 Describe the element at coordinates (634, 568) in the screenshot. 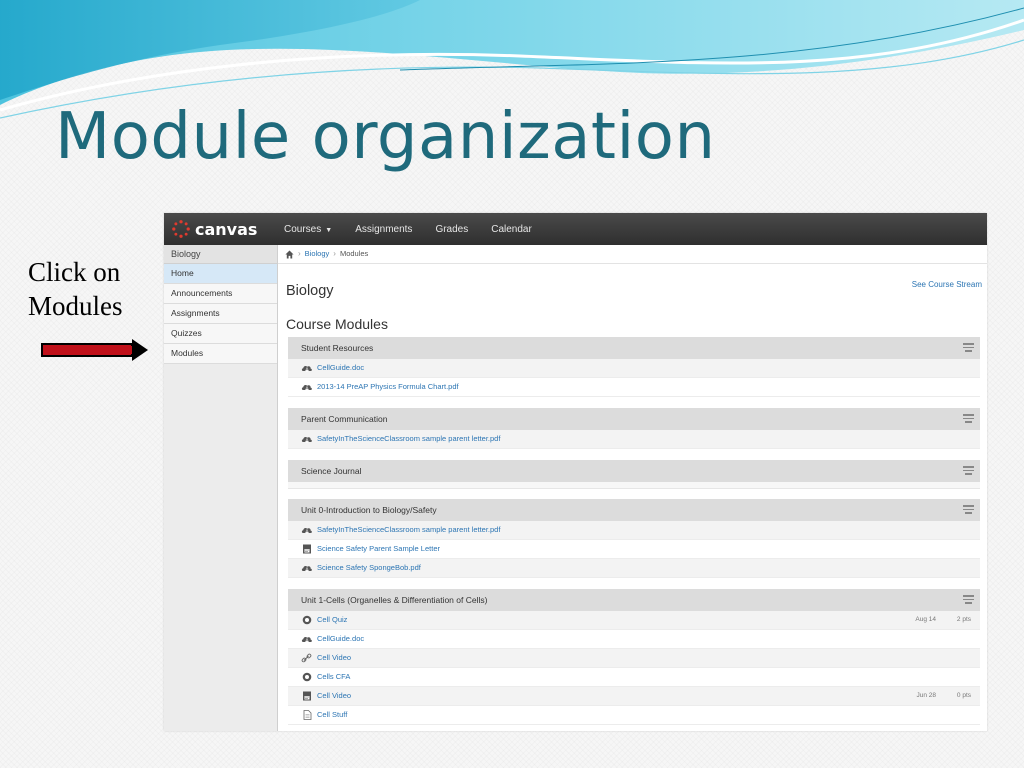

I see `module-item: Science Safety SpongeBob.pdf` at that location.